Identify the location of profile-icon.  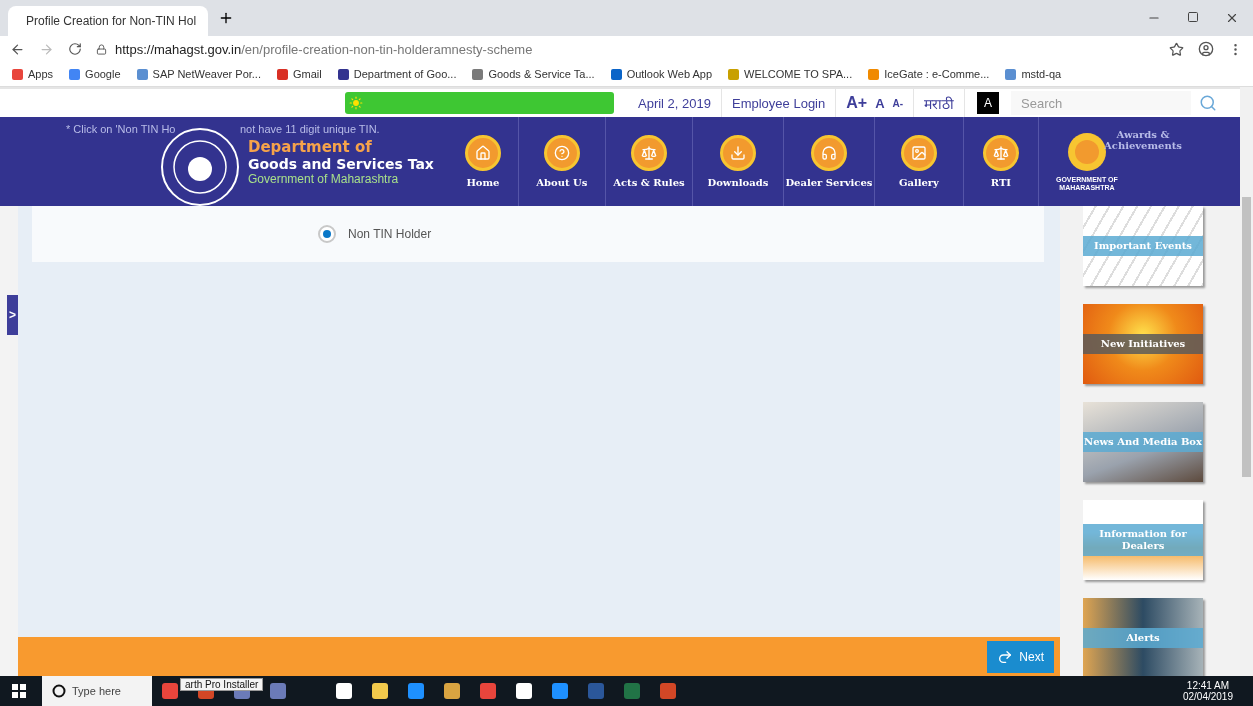
(1206, 49).